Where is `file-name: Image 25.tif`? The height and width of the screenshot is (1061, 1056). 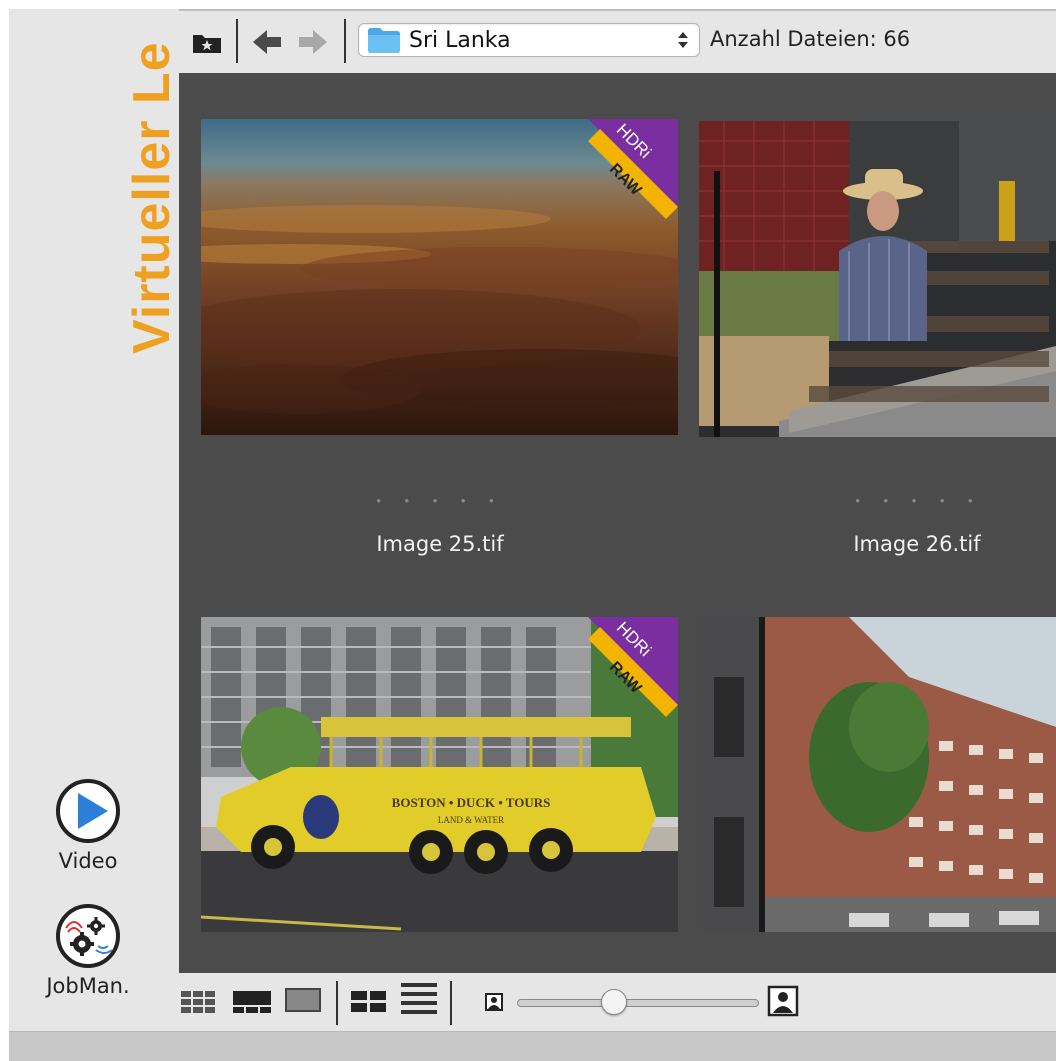 file-name: Image 25.tif is located at coordinates (440, 544).